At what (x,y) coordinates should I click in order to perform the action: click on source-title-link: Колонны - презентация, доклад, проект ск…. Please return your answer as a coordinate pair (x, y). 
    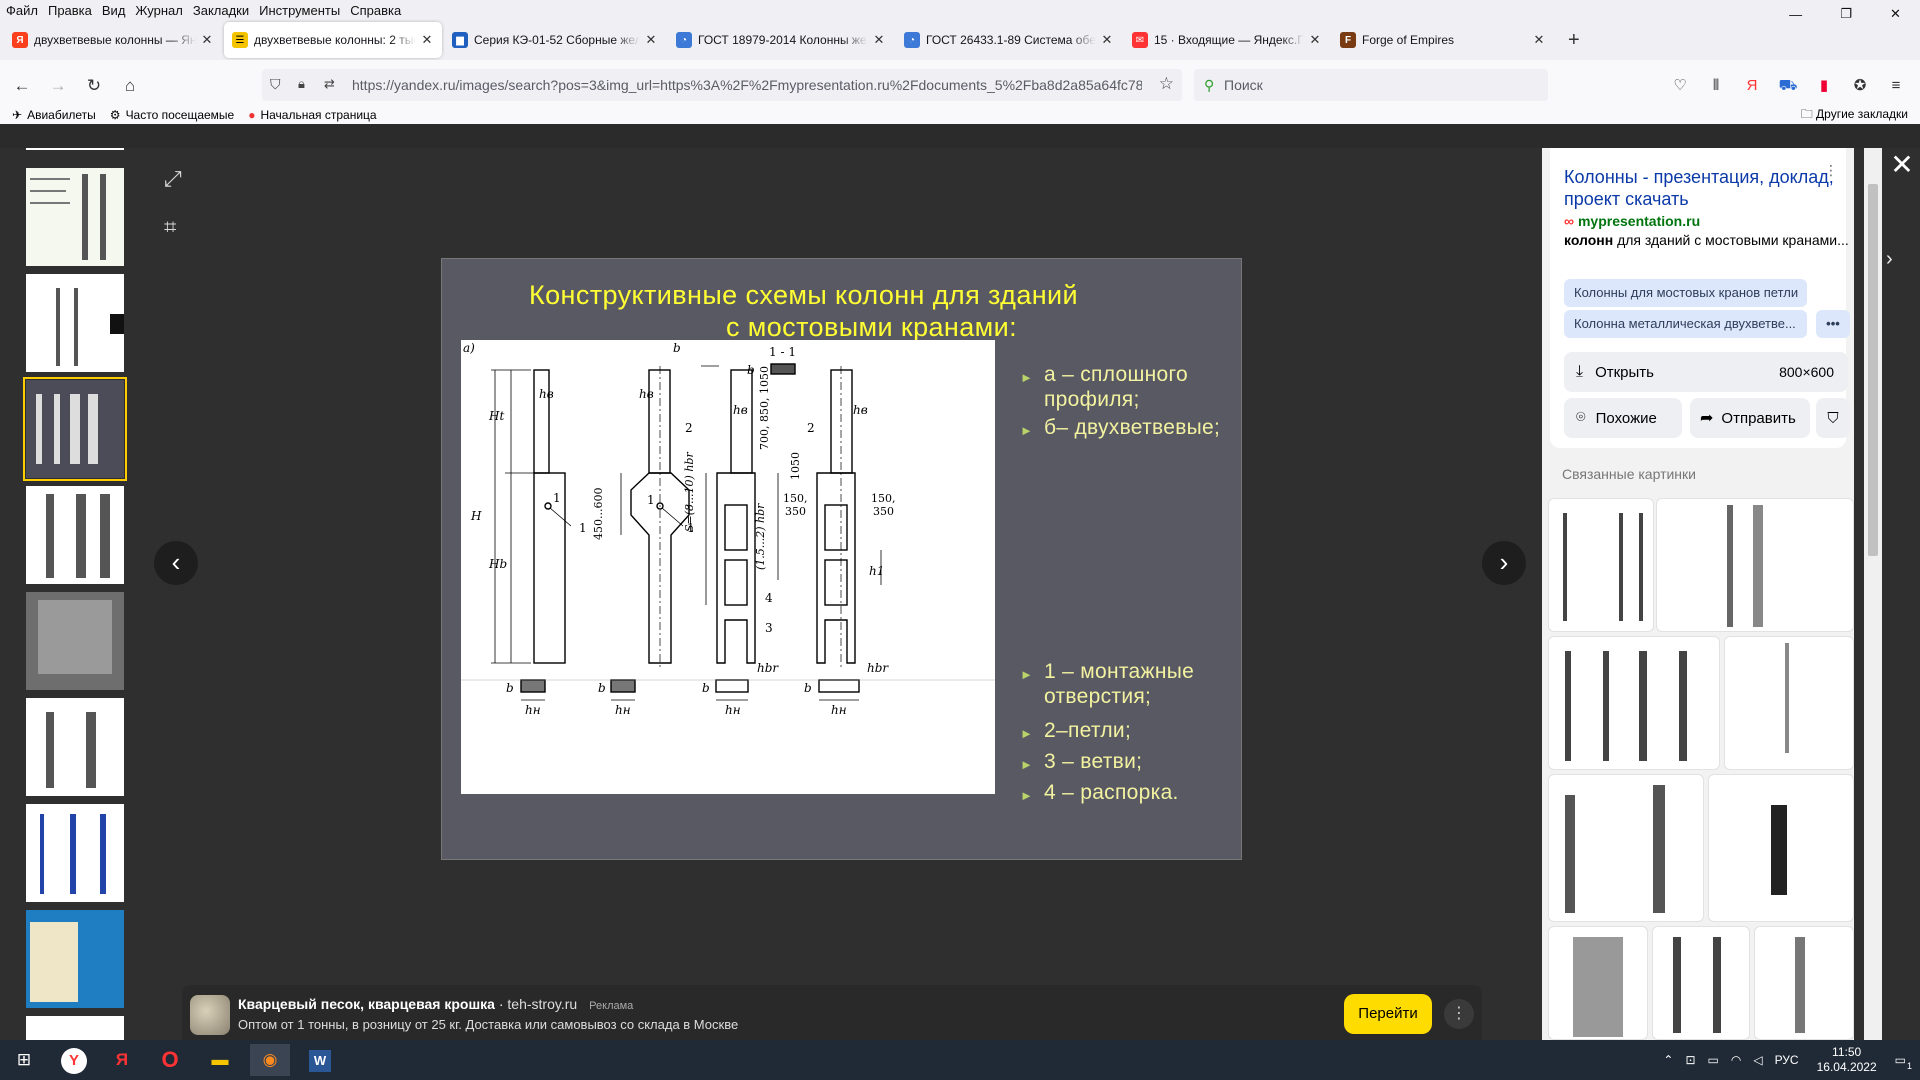
    Looking at the image, I should click on (1699, 188).